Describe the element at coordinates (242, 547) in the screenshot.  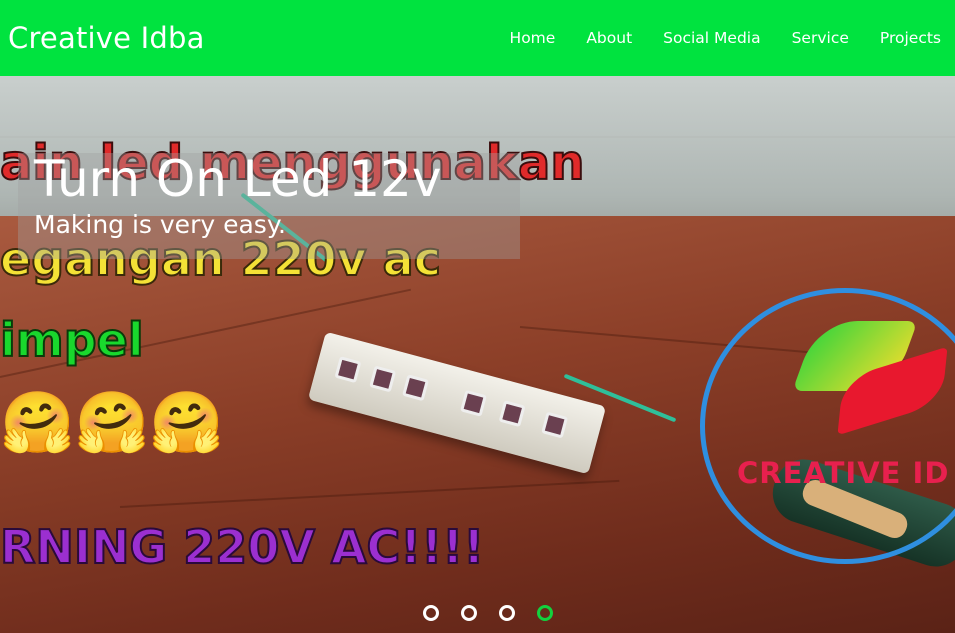
I see `overlay-text-warning: RNING 220V AC!!!!` at that location.